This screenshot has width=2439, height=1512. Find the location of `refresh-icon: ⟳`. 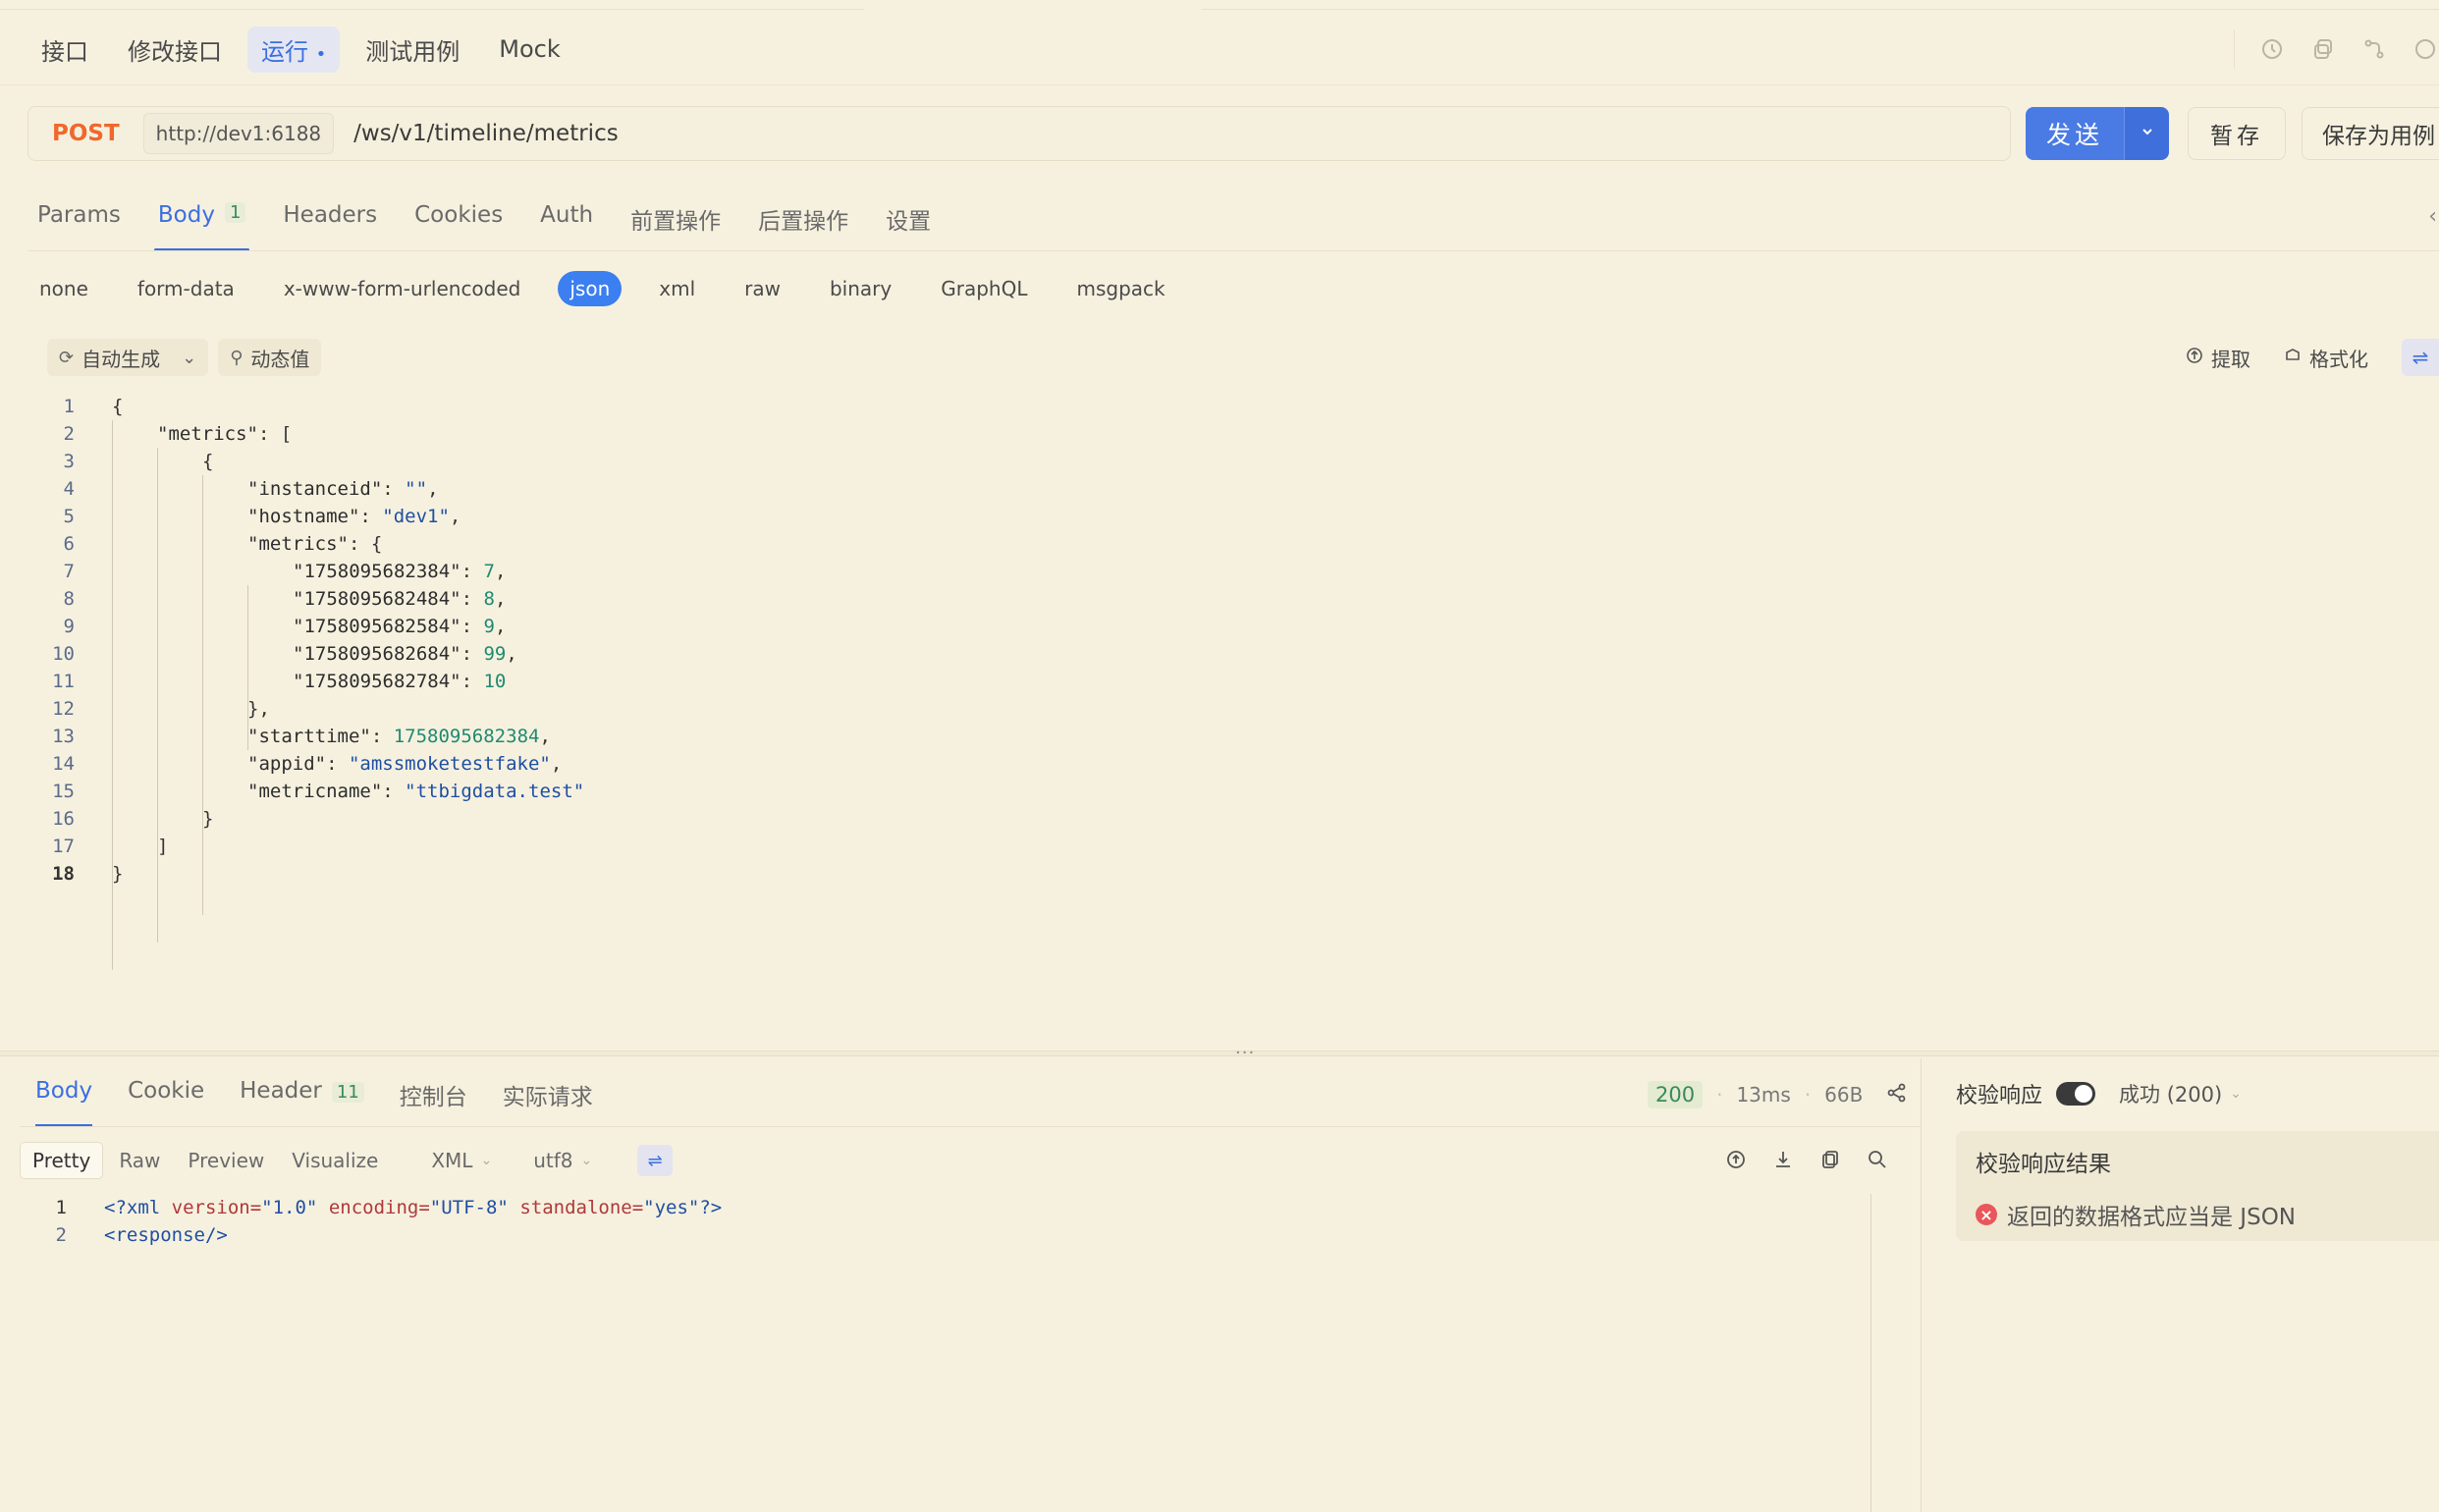

refresh-icon: ⟳ is located at coordinates (67, 357).